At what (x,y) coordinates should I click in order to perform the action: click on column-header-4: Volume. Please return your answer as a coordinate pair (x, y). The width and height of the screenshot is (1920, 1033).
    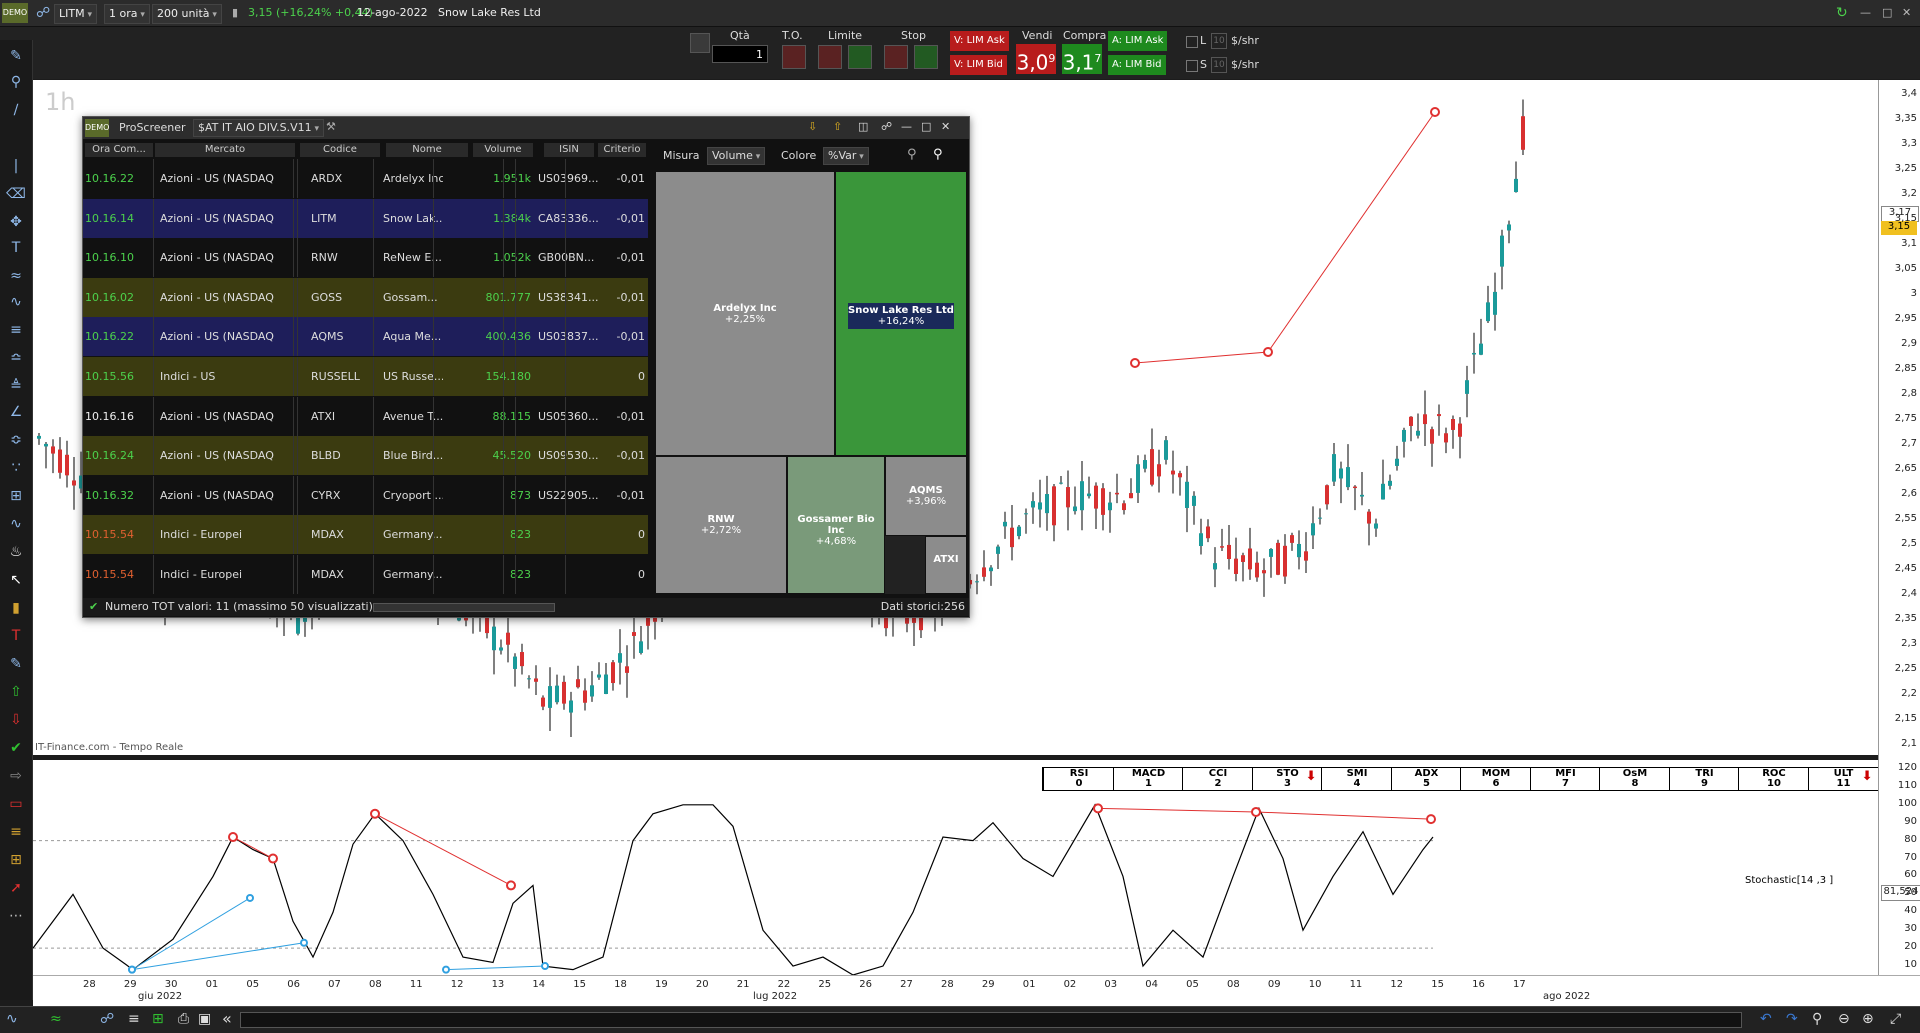
    Looking at the image, I should click on (503, 150).